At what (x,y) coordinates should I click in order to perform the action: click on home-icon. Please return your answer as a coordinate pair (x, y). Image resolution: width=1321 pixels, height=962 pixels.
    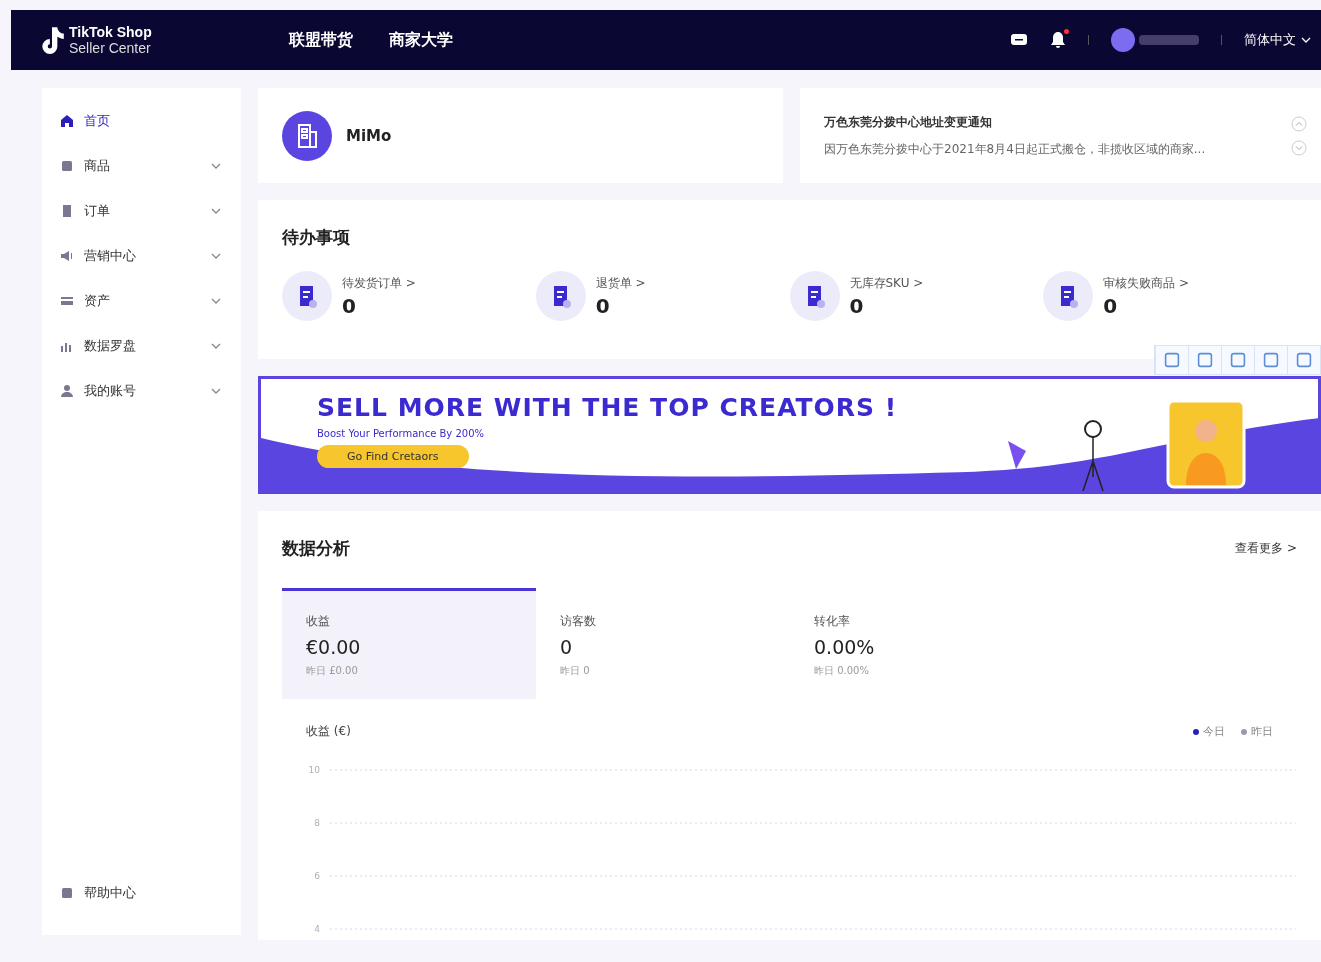
    Looking at the image, I should click on (67, 120).